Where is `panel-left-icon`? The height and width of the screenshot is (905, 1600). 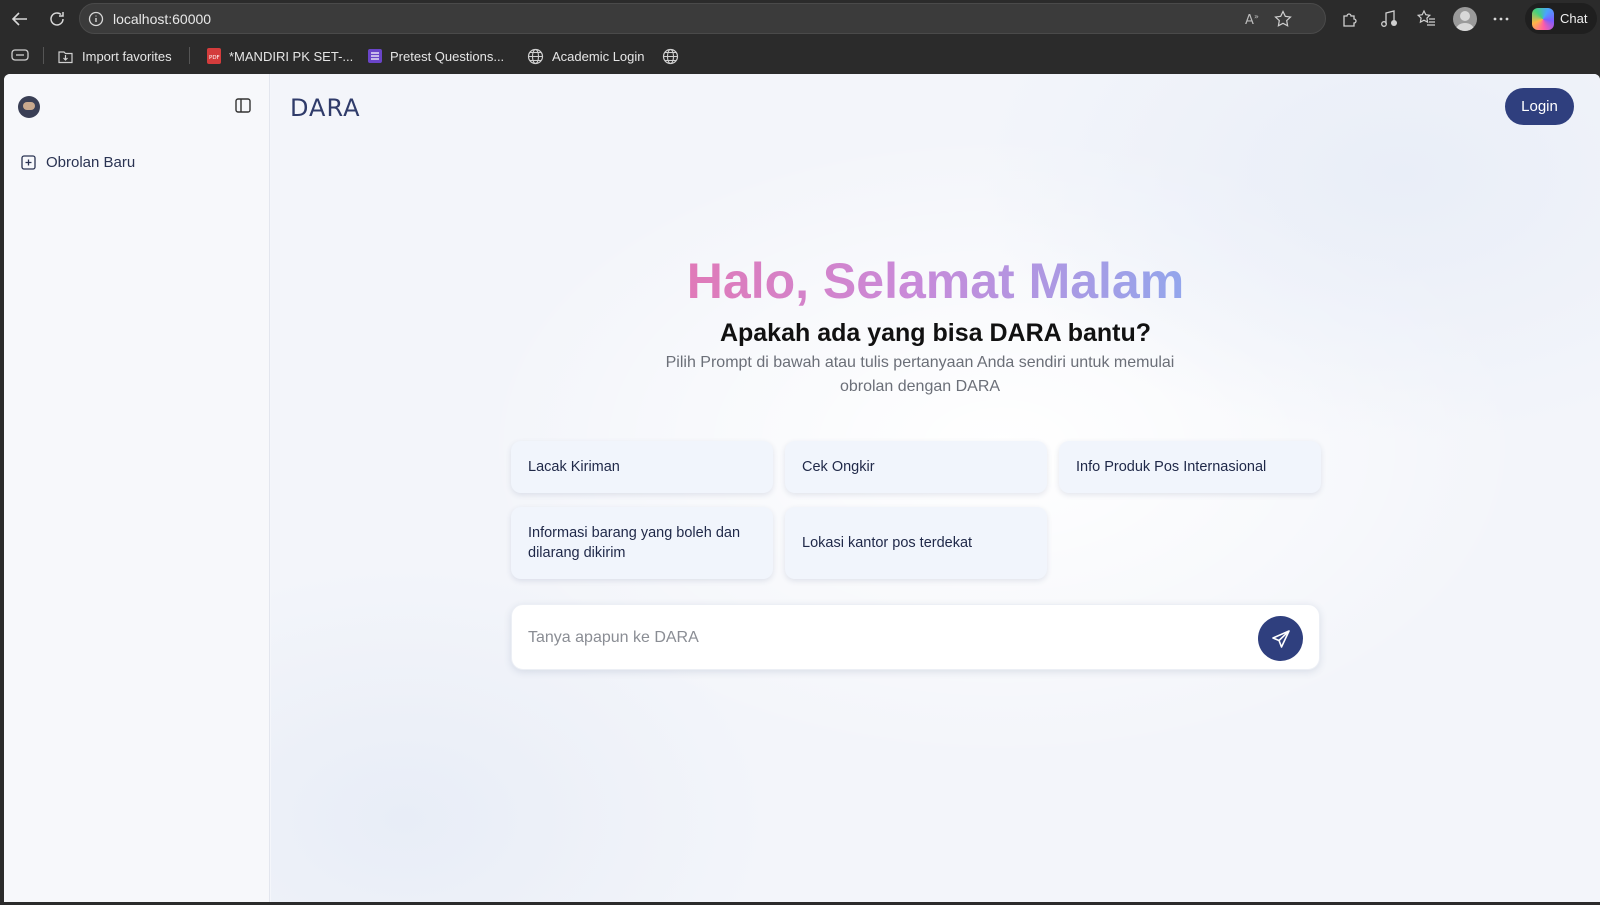
panel-left-icon is located at coordinates (243, 105).